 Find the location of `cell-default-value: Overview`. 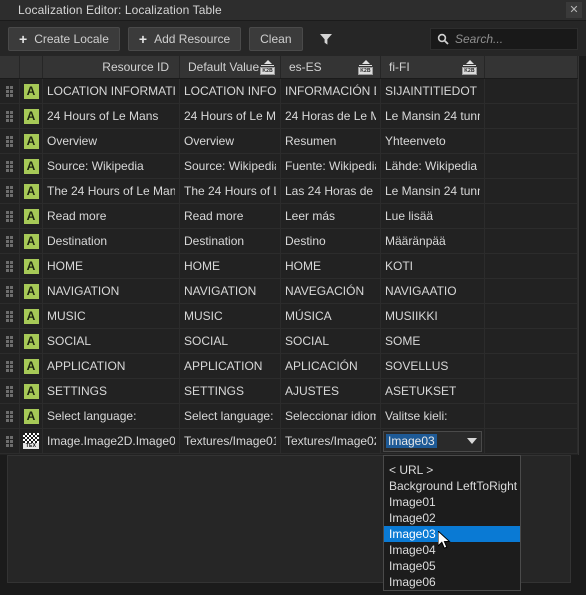

cell-default-value: Overview is located at coordinates (230, 141).